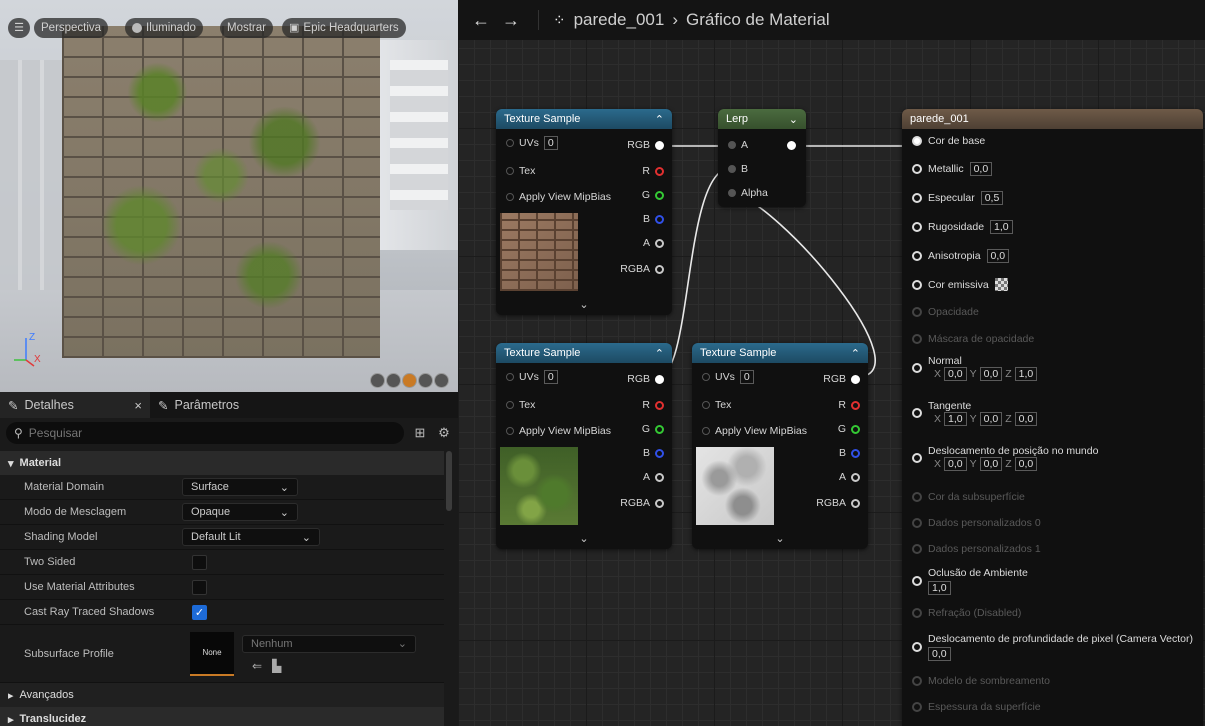 The height and width of the screenshot is (726, 1205). Describe the element at coordinates (19, 28) in the screenshot. I see `viewport-menu-button: ☰` at that location.